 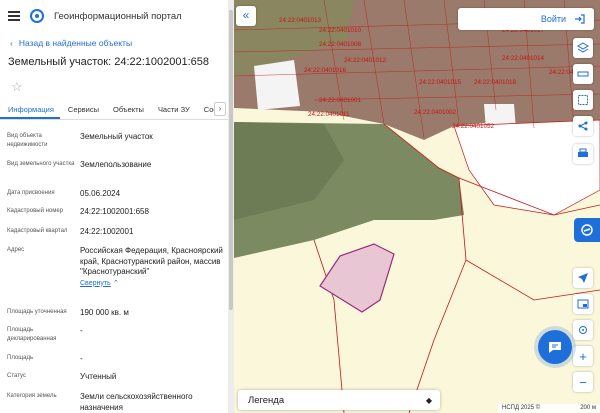 I want to click on print-icon, so click(x=583, y=152).